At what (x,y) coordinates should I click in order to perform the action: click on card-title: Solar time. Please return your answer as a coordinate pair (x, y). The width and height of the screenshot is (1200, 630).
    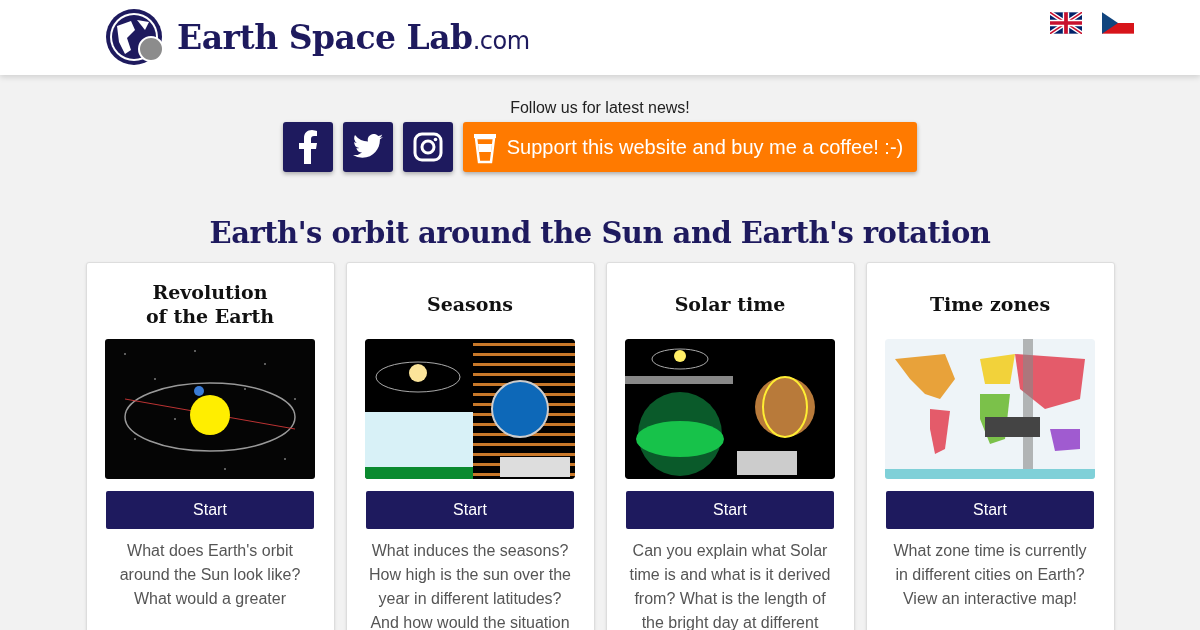
    Looking at the image, I should click on (730, 304).